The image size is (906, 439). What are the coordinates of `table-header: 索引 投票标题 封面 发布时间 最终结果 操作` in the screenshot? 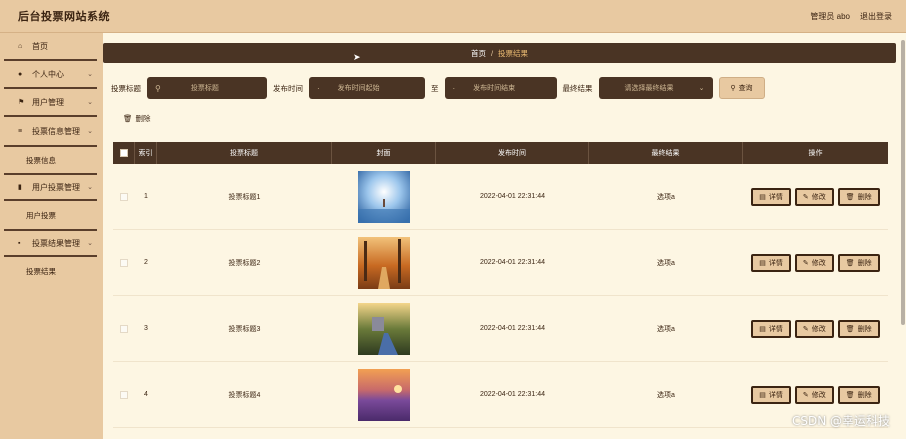 It's located at (500, 153).